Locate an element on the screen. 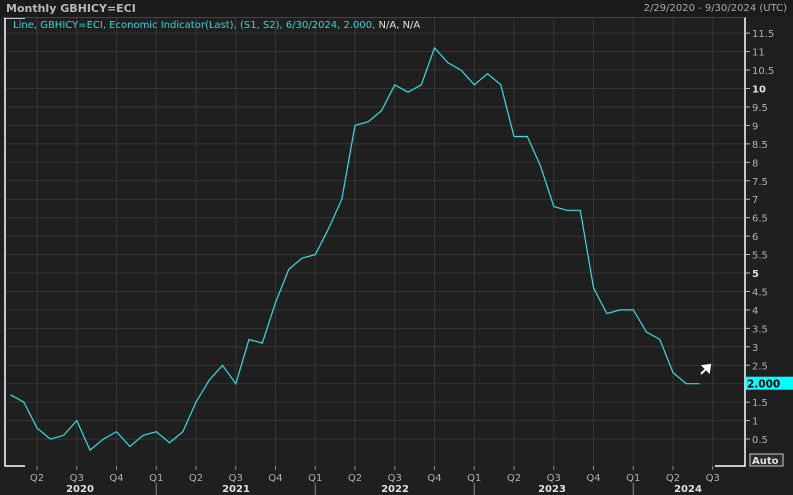 This screenshot has height=495, width=793. y-tick-label: 8 is located at coordinates (755, 163).